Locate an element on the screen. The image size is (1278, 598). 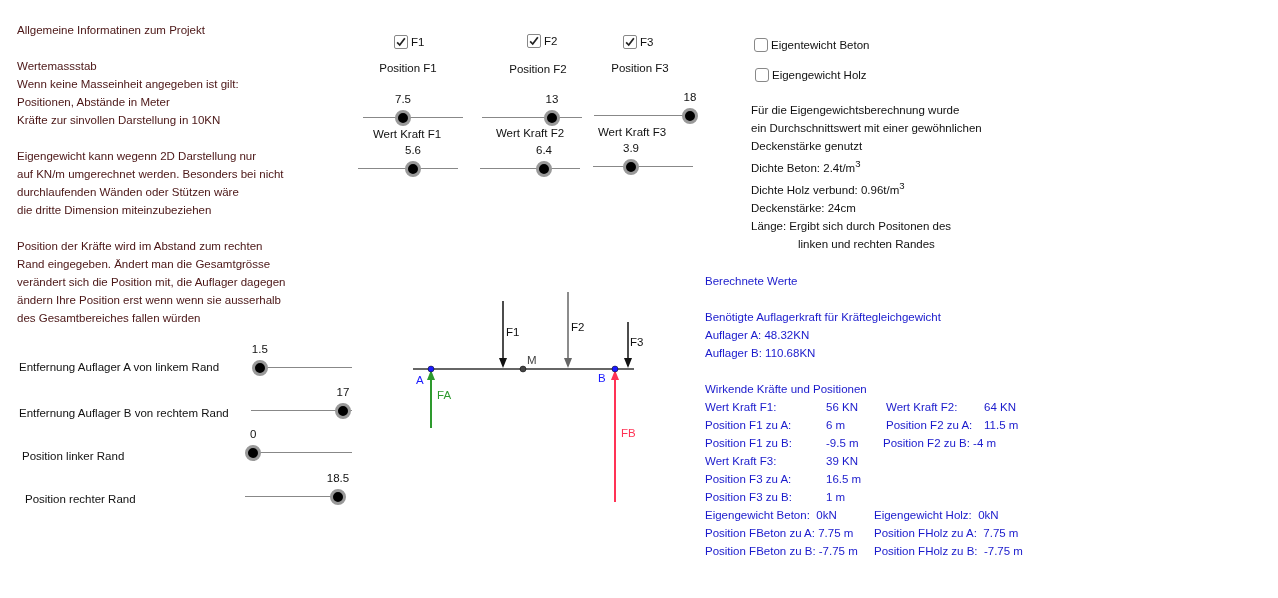
slider-value: 1.5 is located at coordinates (259, 349).